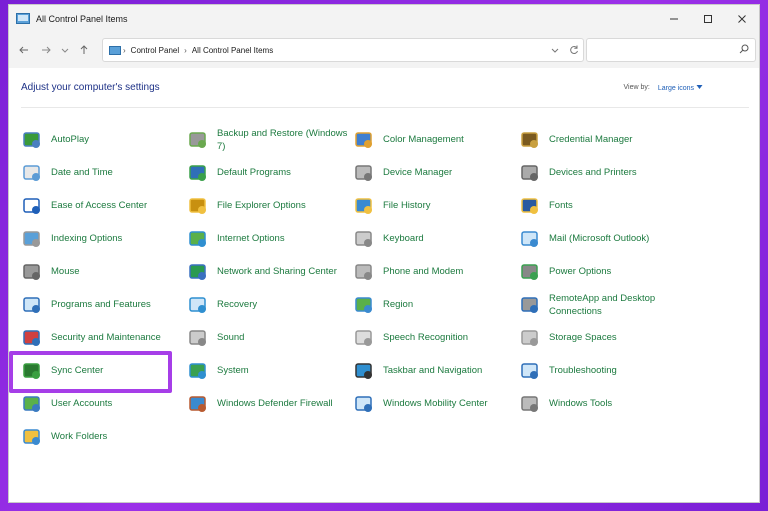 This screenshot has width=768, height=511. I want to click on control-panel-item-mouse: Mouse, so click(102, 271).